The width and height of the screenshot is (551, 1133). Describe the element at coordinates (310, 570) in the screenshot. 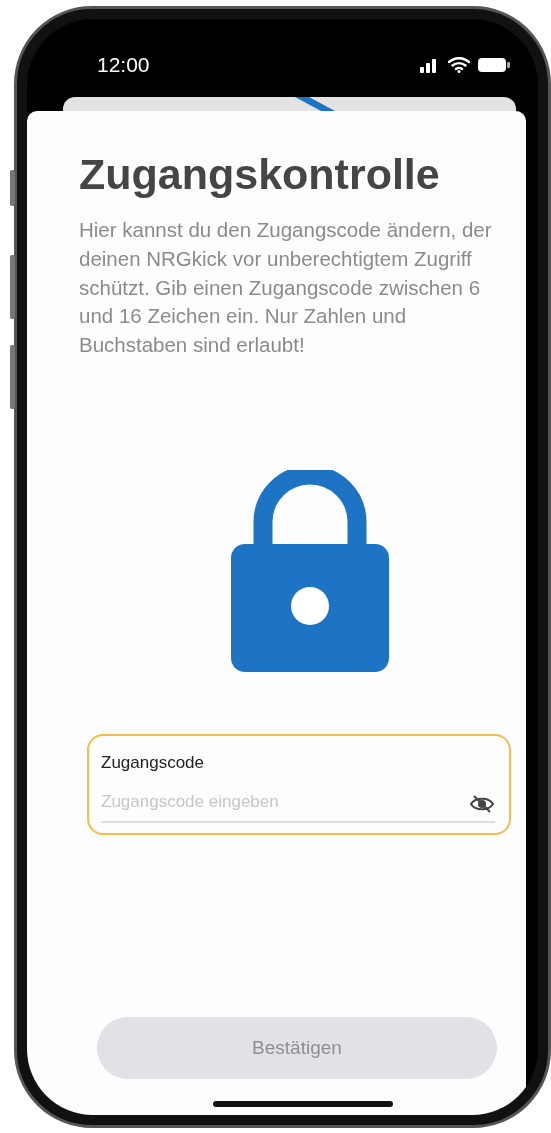

I see `lock-icon` at that location.